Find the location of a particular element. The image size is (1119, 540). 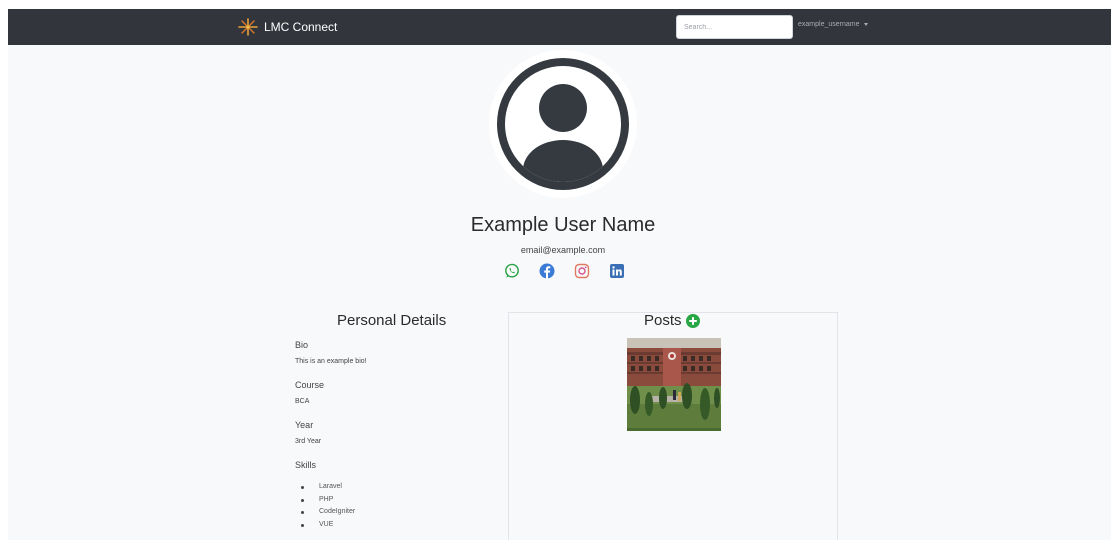

navbar: LMC Connect example_username is located at coordinates (559, 27).